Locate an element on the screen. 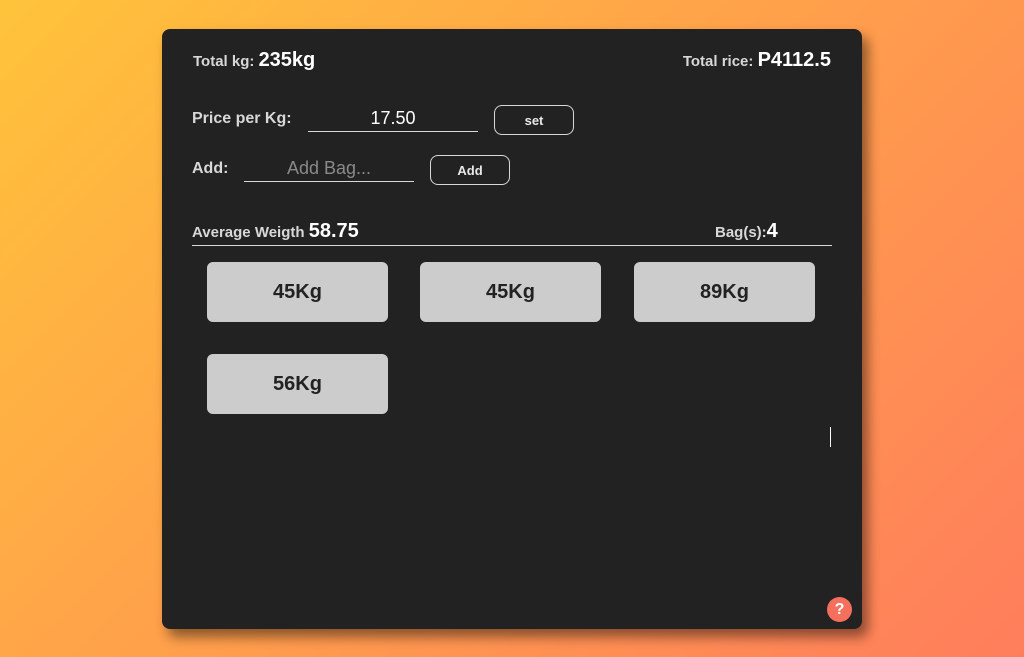 Image resolution: width=1024 pixels, height=657 pixels. help-icon: ? is located at coordinates (839, 609).